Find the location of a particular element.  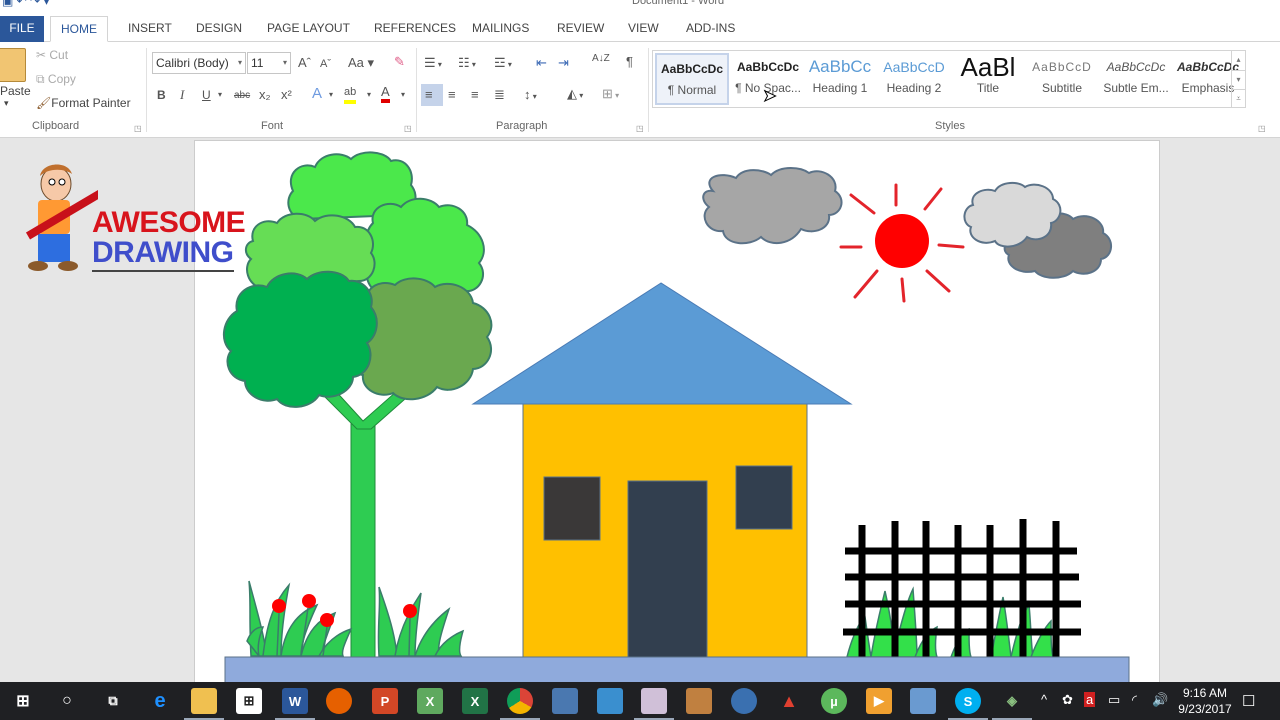

tab-review: REVIEW is located at coordinates (580, 29).